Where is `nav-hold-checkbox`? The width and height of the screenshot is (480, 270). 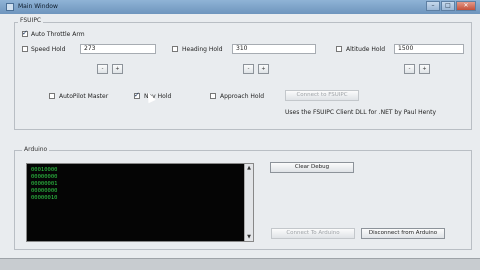
nav-hold-checkbox is located at coordinates (137, 95).